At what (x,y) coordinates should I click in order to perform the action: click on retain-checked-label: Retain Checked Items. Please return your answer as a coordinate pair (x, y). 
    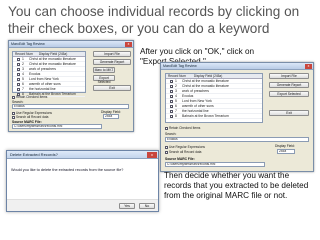
    Looking at the image, I should click on (32, 97).